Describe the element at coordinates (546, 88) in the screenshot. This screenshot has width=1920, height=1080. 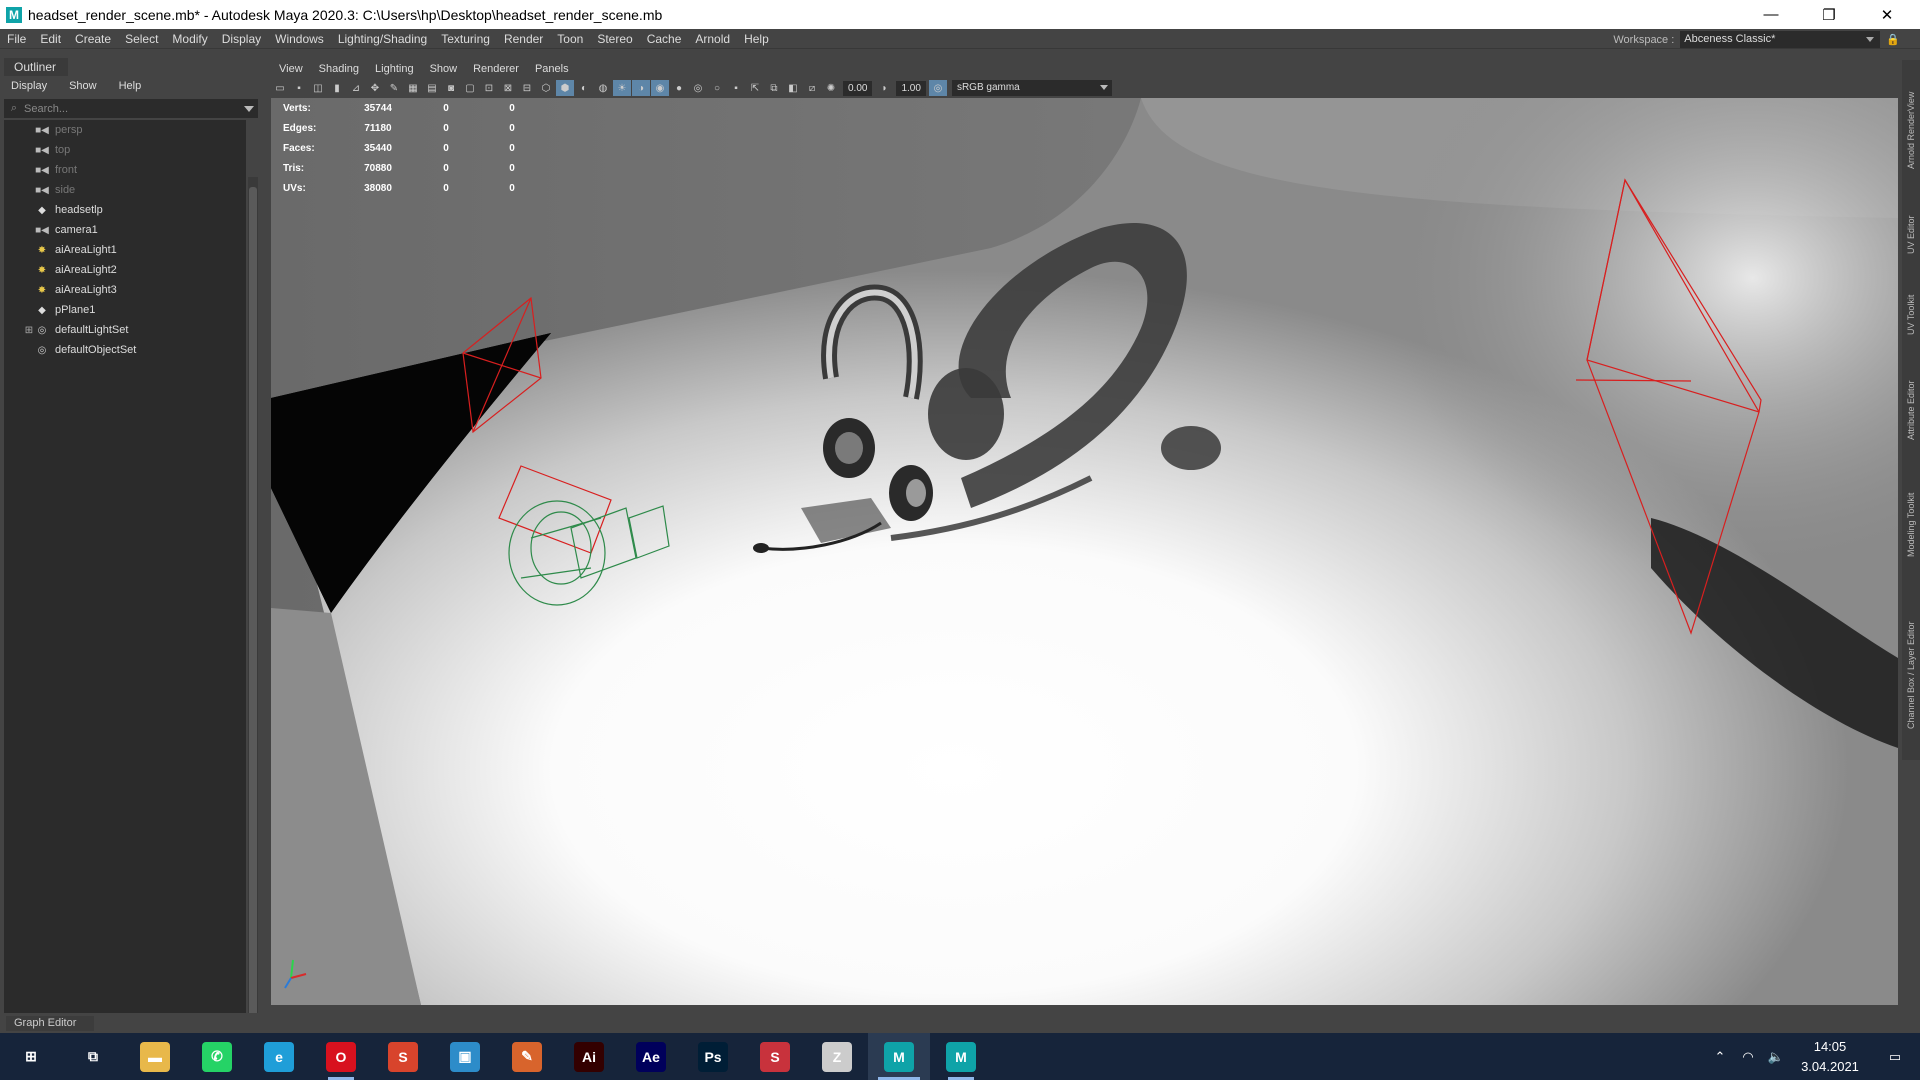
I see `wireframe-icon: ⬡` at that location.